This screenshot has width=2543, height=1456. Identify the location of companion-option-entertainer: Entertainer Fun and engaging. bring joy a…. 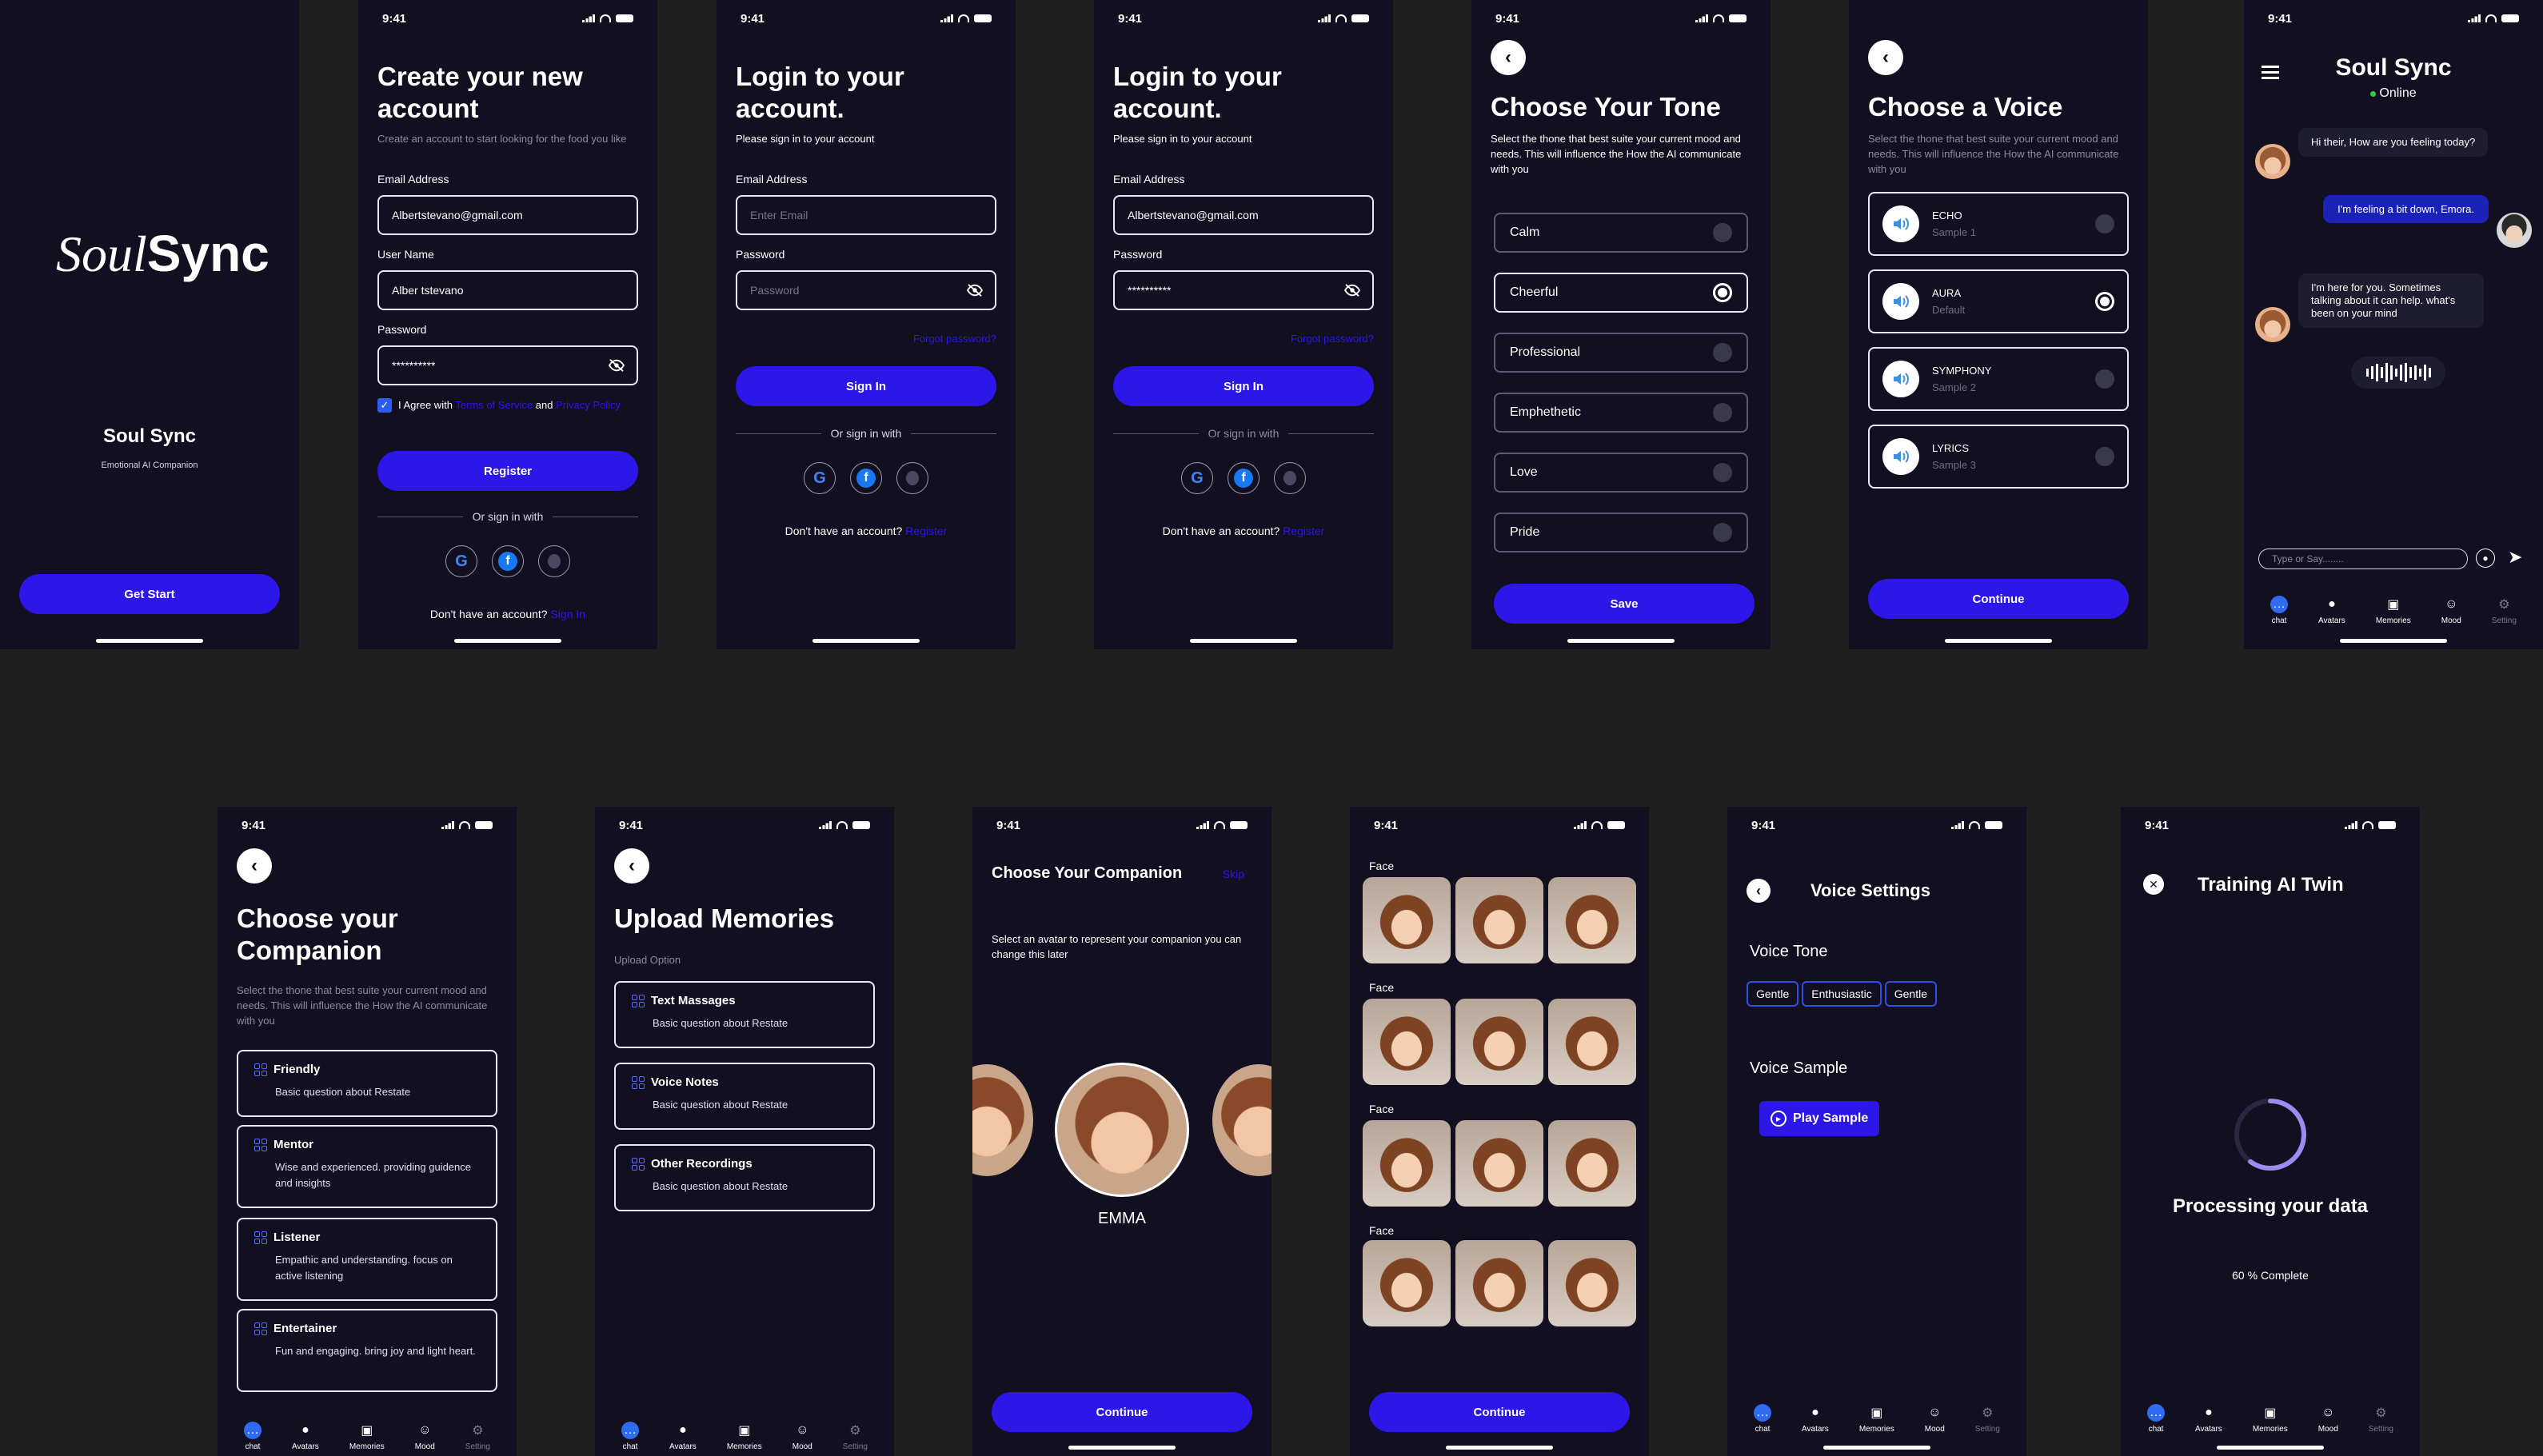
(367, 1350).